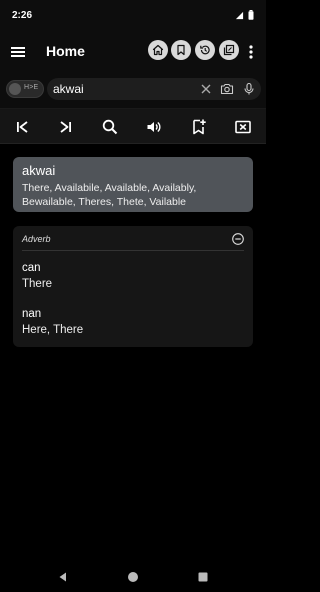  I want to click on toggle-label: H>E, so click(31, 87).